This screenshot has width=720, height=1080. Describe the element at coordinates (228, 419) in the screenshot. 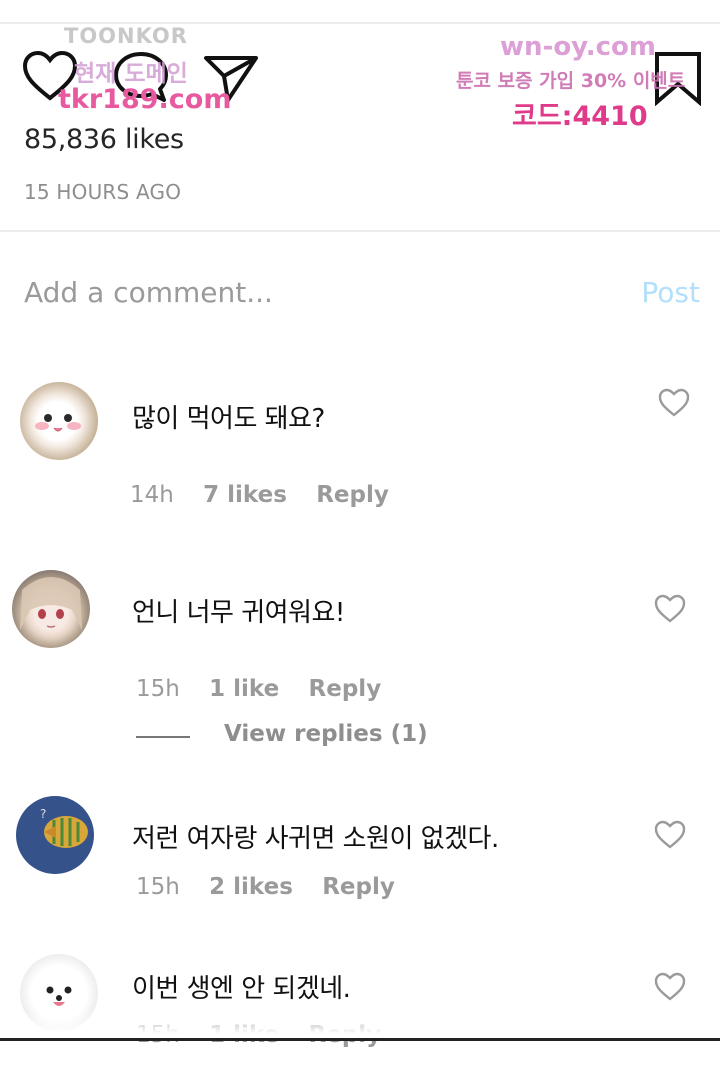

I see `comment-text: 많이 먹어도 돼요?` at that location.